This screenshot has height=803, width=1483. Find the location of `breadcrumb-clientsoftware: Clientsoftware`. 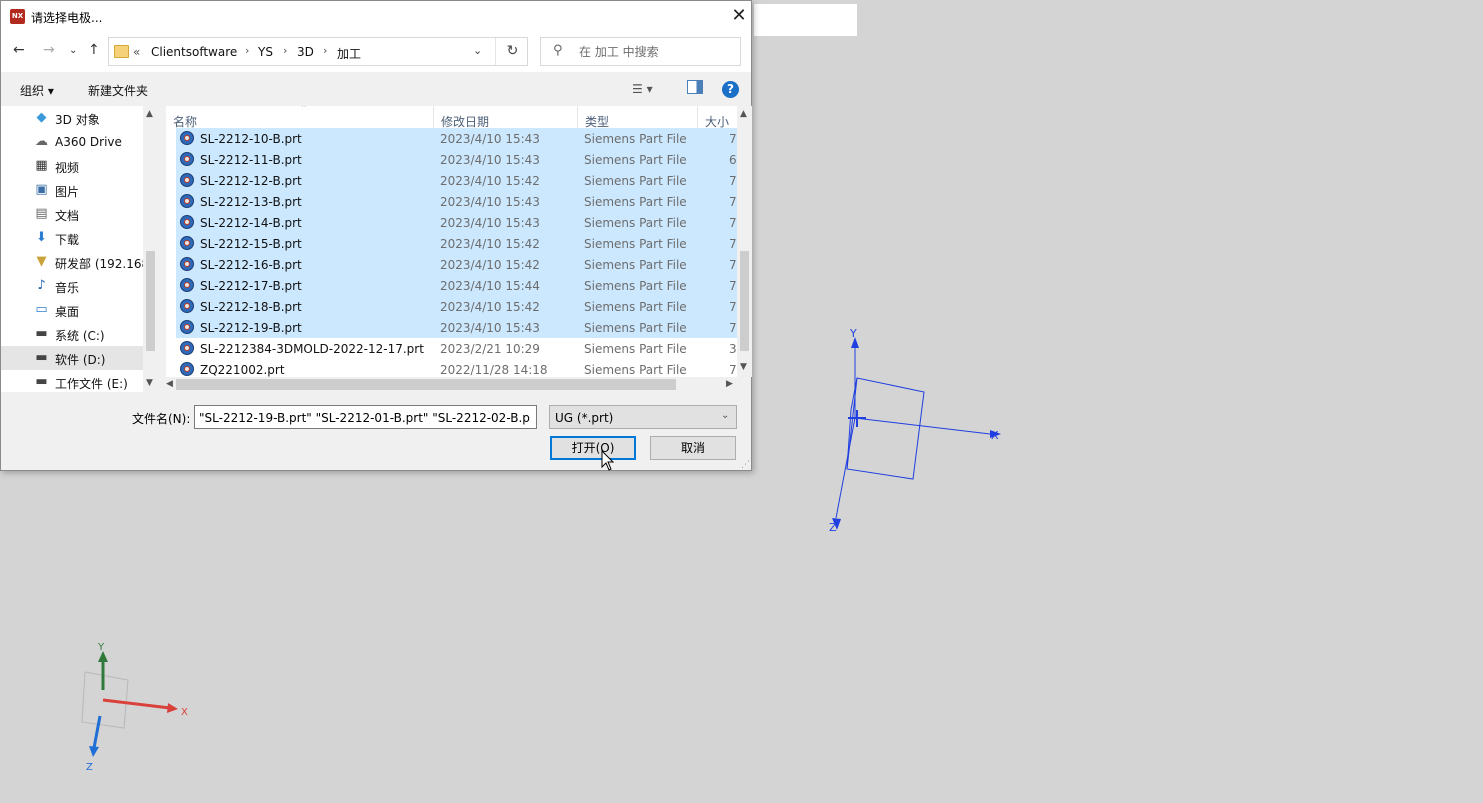

breadcrumb-clientsoftware: Clientsoftware is located at coordinates (194, 52).